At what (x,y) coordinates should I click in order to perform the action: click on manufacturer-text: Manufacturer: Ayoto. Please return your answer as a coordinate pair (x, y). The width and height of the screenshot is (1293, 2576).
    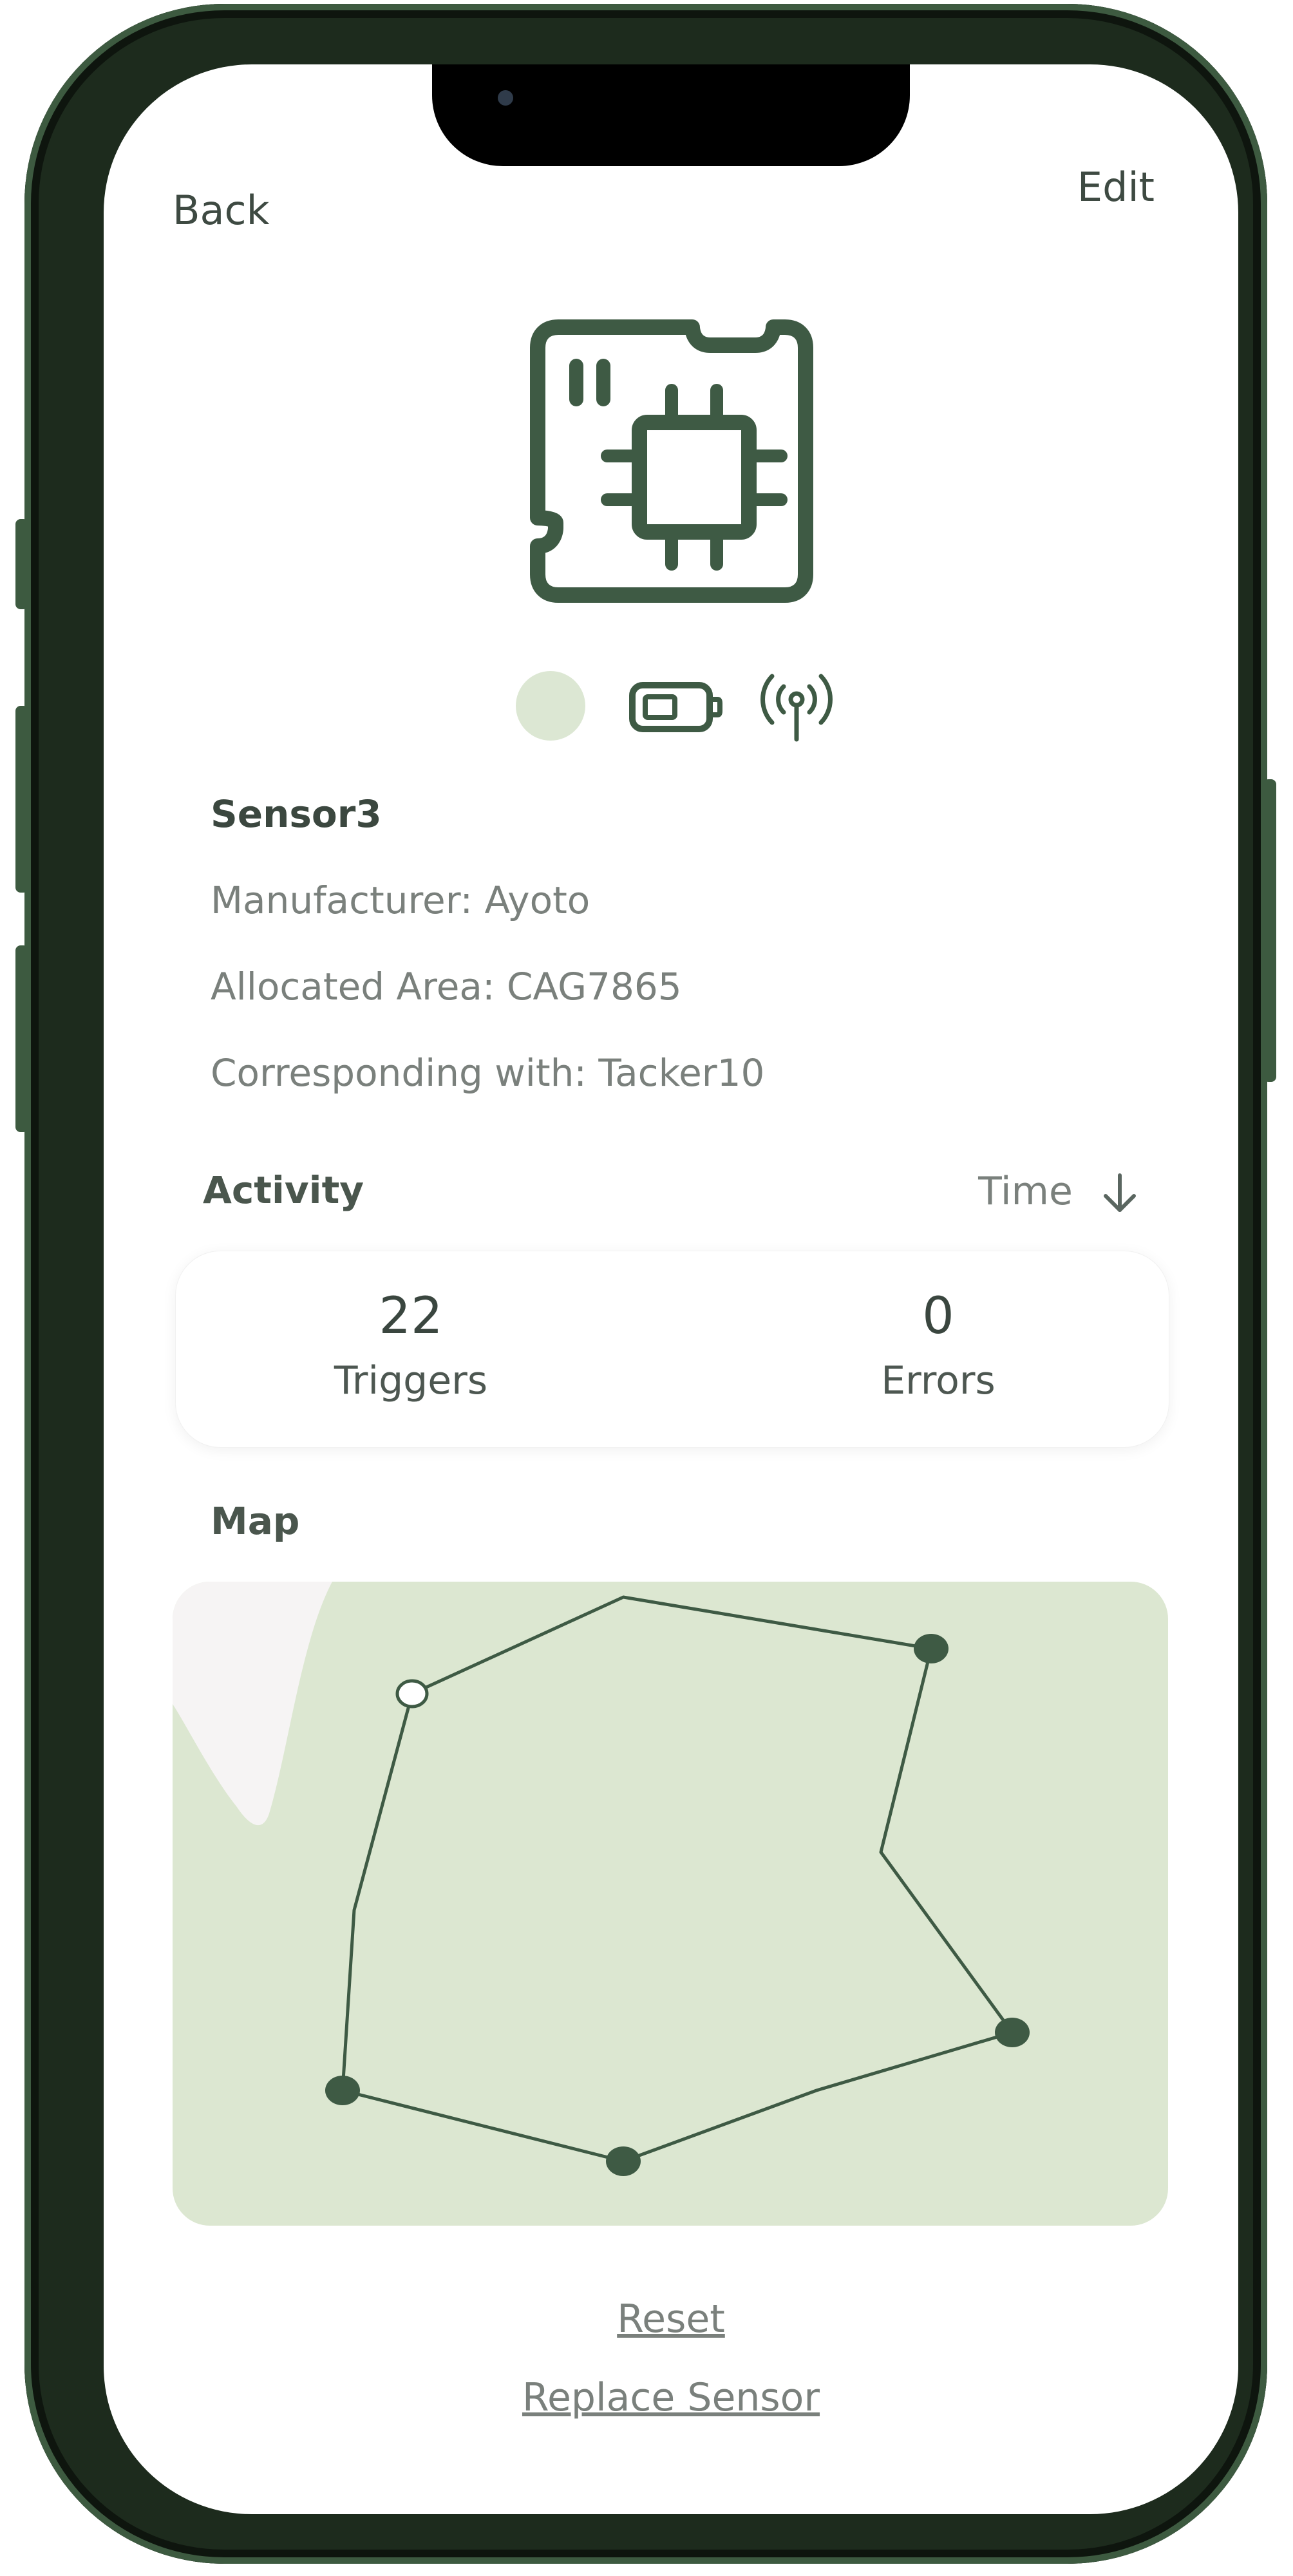
    Looking at the image, I should click on (400, 900).